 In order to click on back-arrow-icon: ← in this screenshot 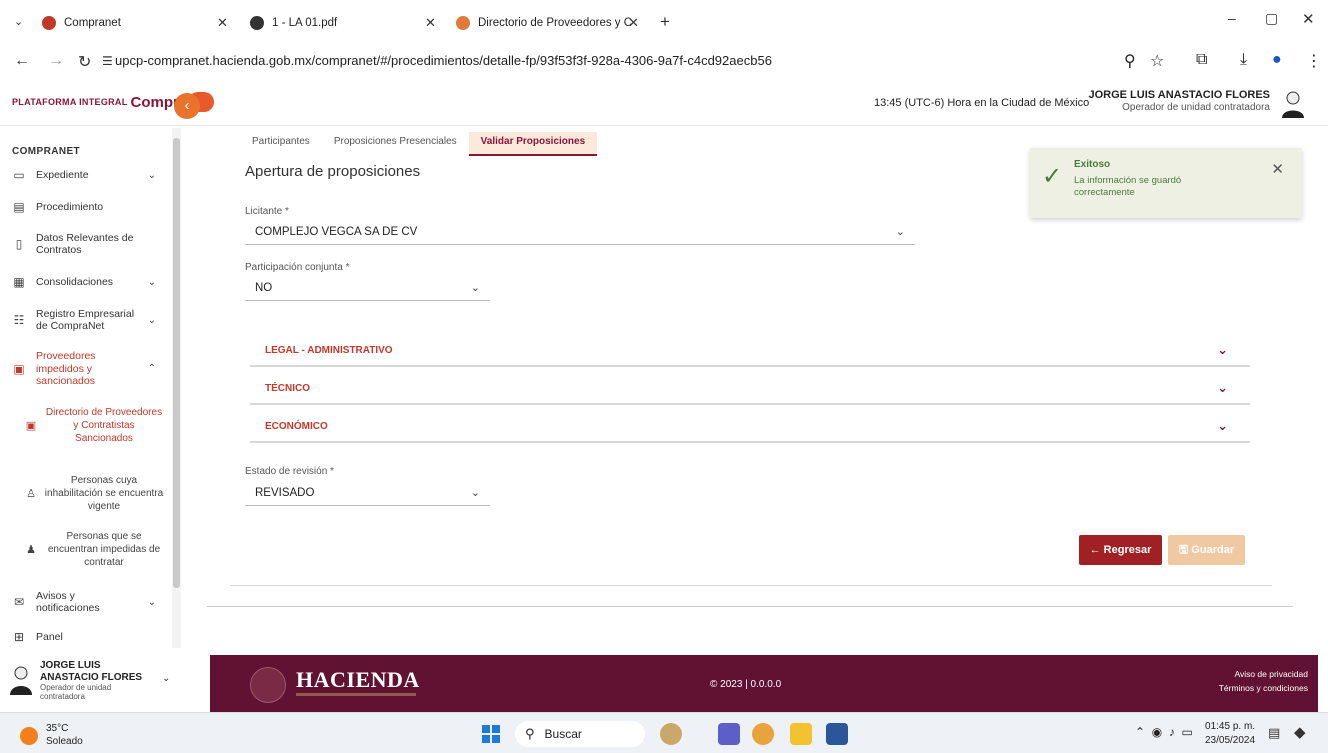, I will do `click(22, 61)`.